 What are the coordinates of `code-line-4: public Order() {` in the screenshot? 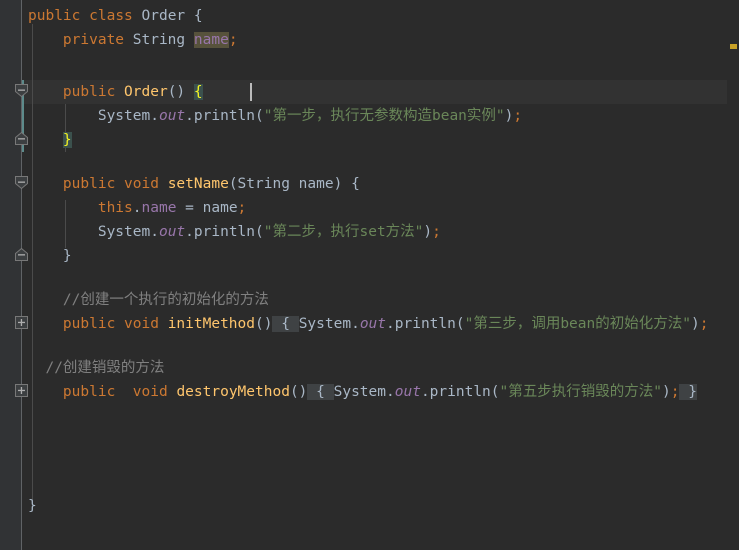 It's located at (115, 92).